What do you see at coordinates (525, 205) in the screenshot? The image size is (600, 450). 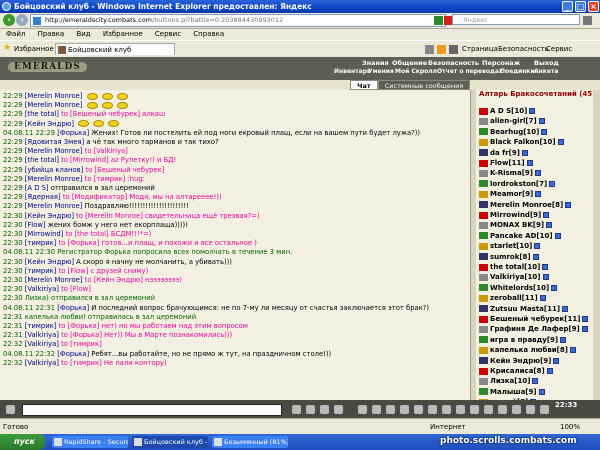 I see `room-user: Merelin Monroe[8]` at bounding box center [525, 205].